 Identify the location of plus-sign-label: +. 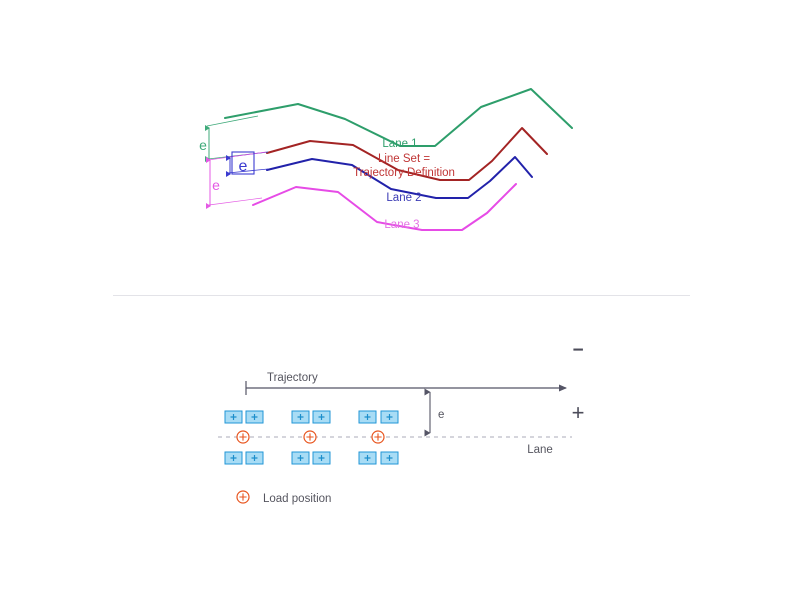
(578, 412).